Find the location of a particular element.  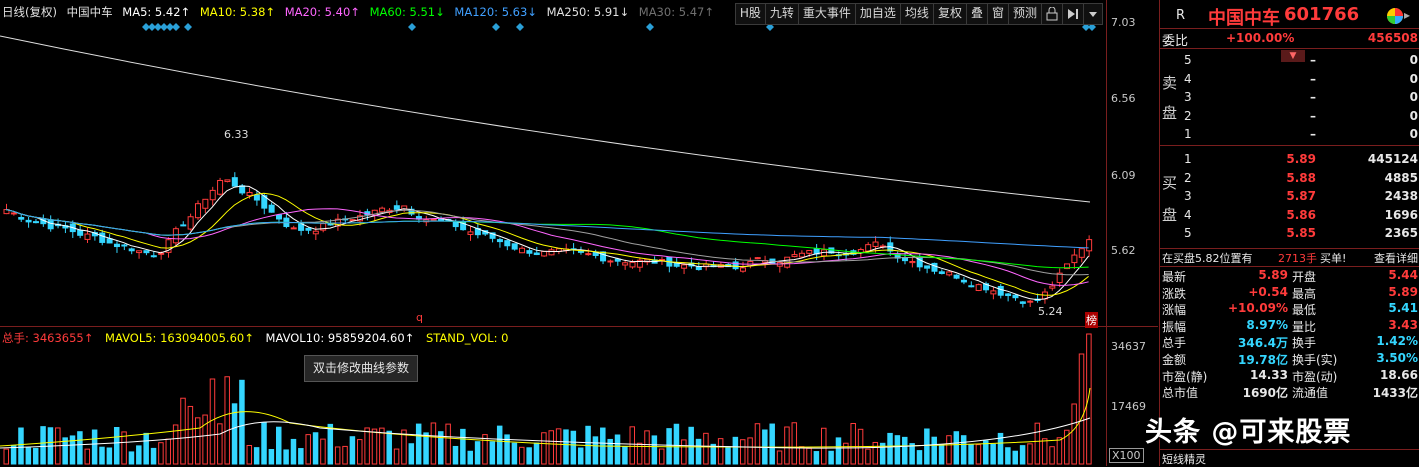

toolbar-ma-button: 均线 is located at coordinates (917, 14).